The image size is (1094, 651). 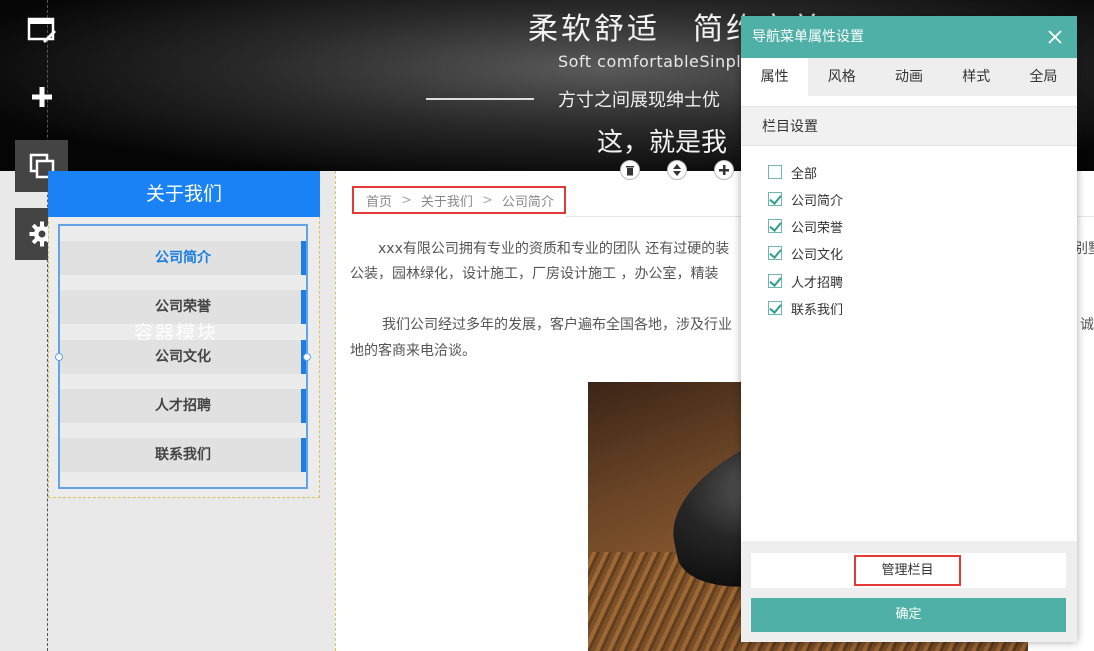 I want to click on checkbox-company-honor: 公司荣誉, so click(x=805, y=226).